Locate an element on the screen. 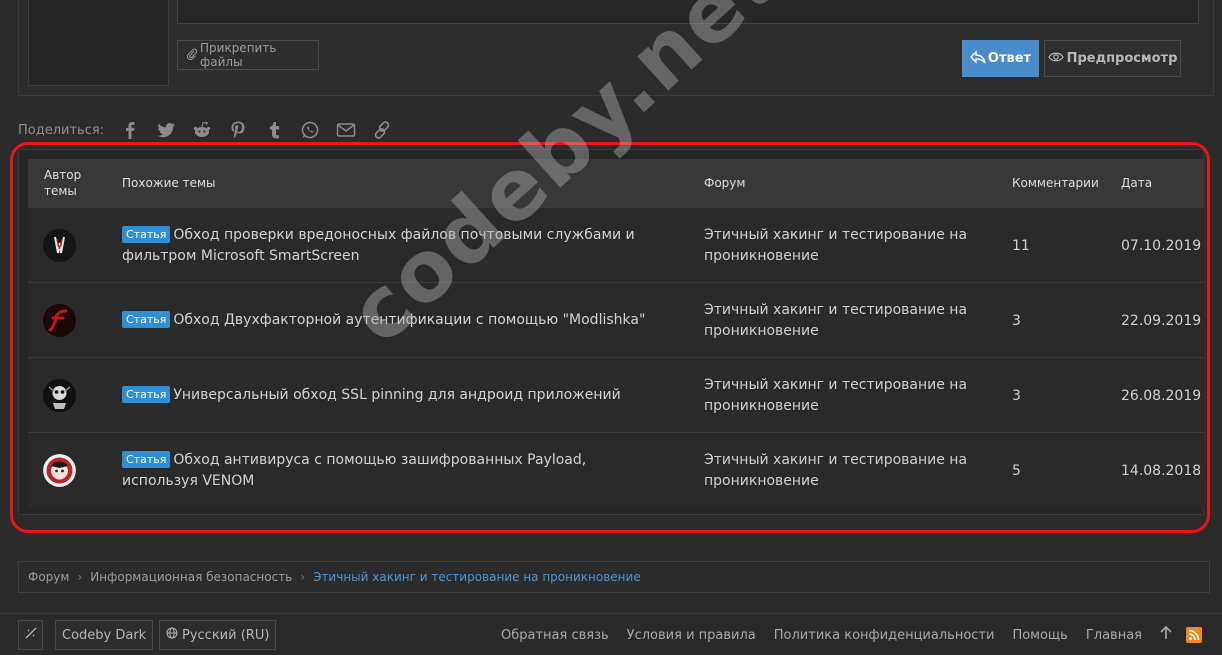 Image resolution: width=1222 pixels, height=655 pixels. thread-date: 22.09.2019 is located at coordinates (1161, 320).